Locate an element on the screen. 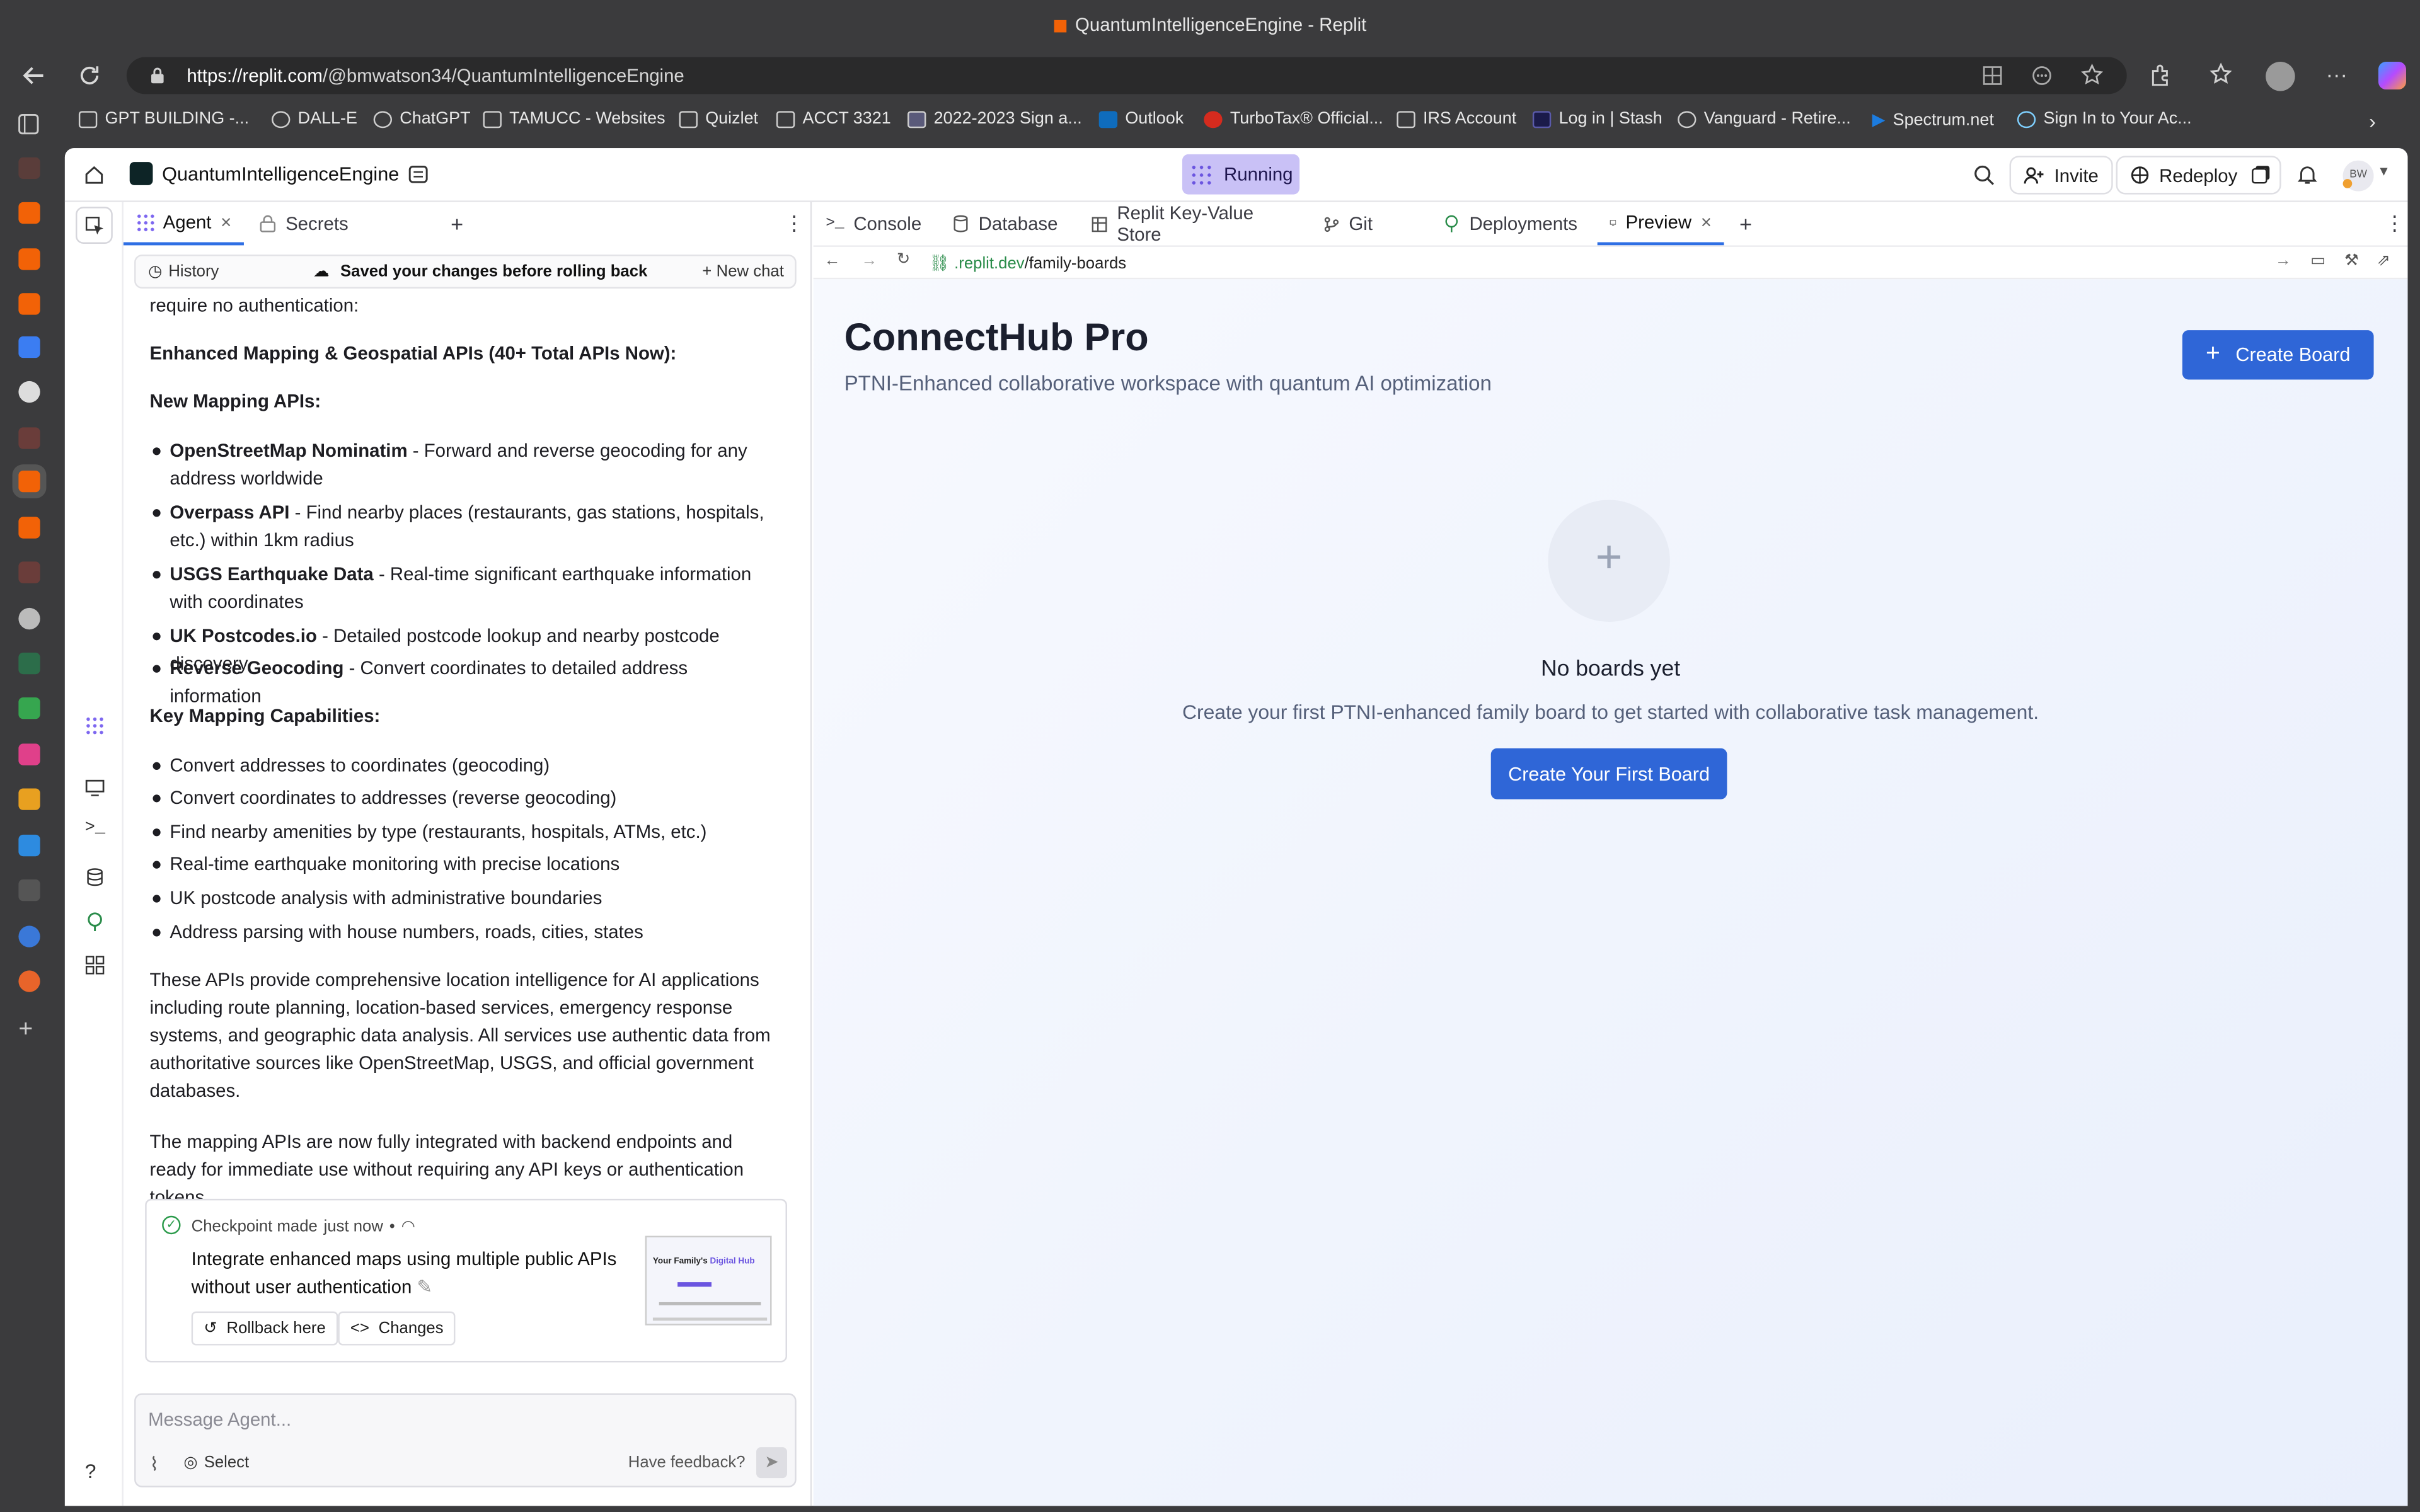  extensions-icon is located at coordinates (2162, 75).